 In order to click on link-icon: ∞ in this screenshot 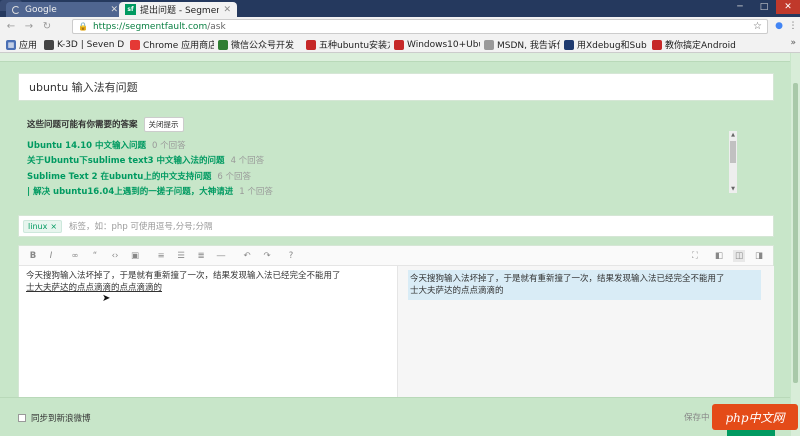, I will do `click(75, 256)`.